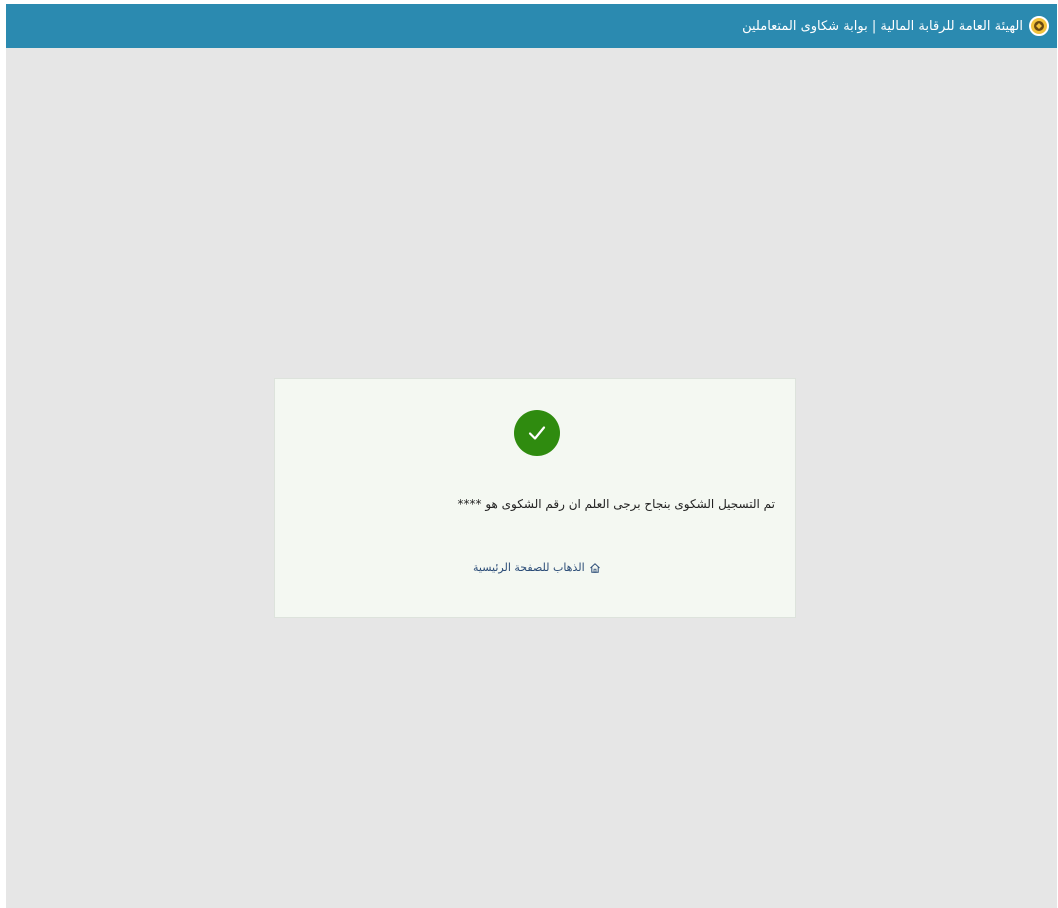 The image size is (1058, 908). I want to click on checkmark-icon, so click(537, 433).